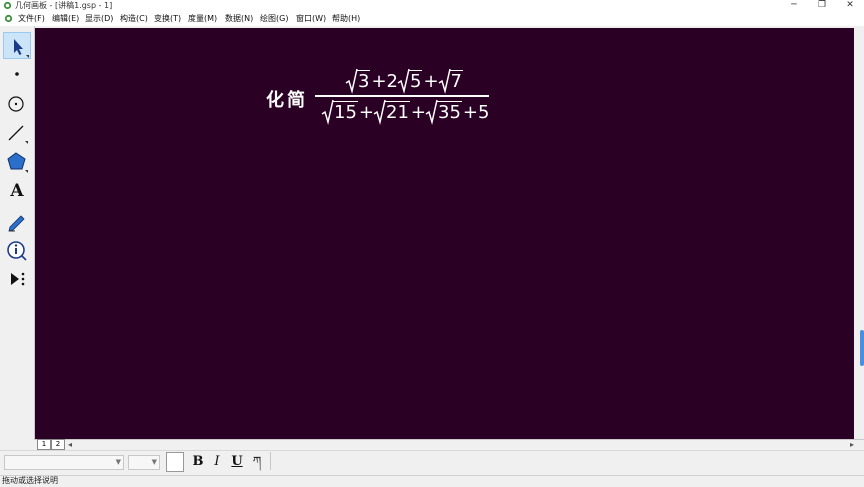 Image resolution: width=864 pixels, height=487 pixels. Describe the element at coordinates (402, 96) in the screenshot. I see `fraction-bar` at that location.